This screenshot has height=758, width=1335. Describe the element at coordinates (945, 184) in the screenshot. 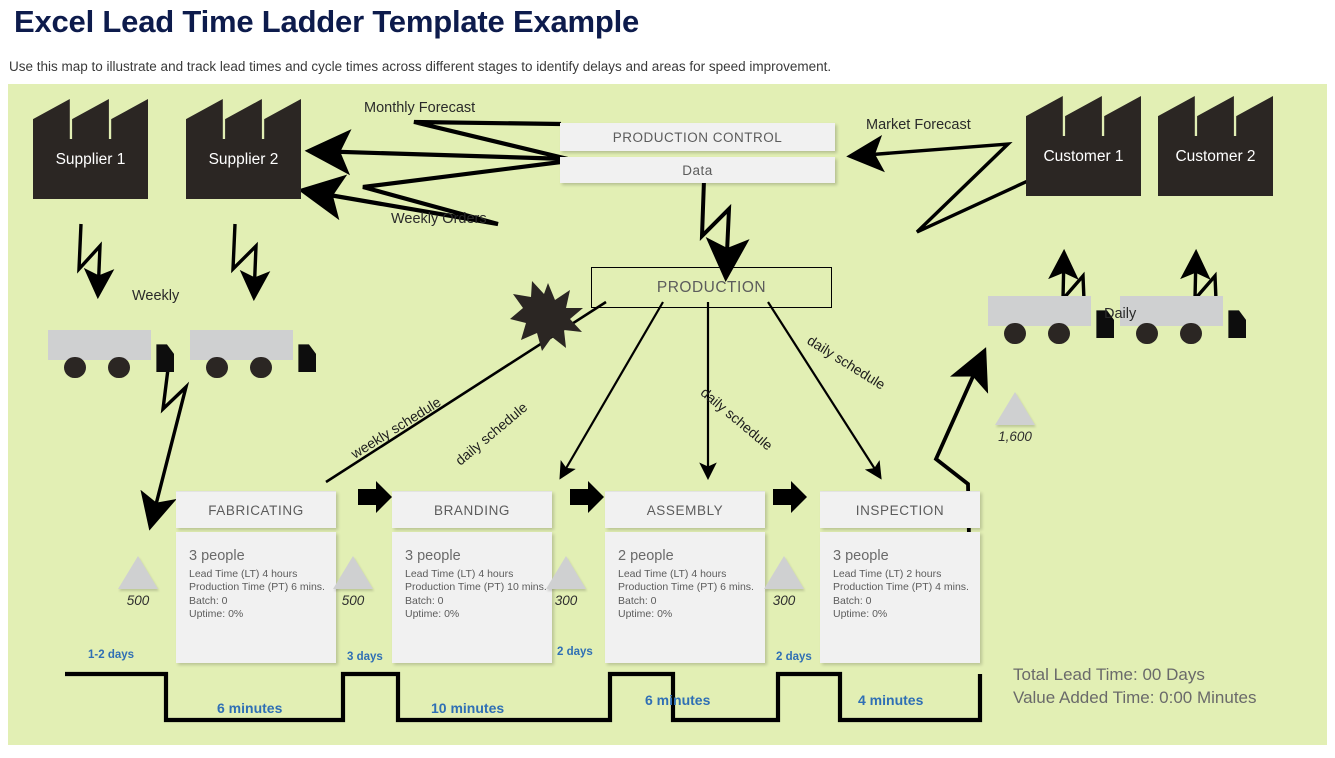

I see `market-forecast-arrow` at that location.